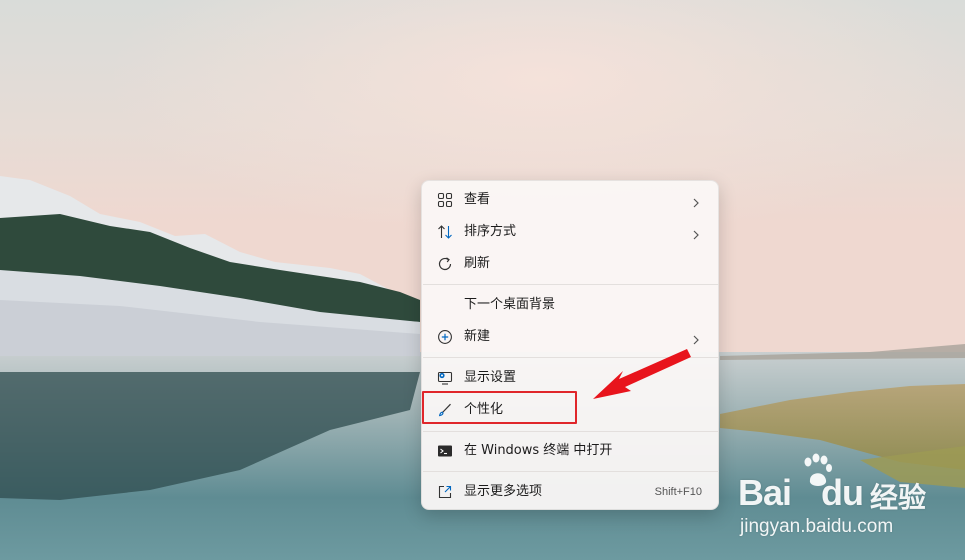 The height and width of the screenshot is (560, 965). Describe the element at coordinates (538, 450) in the screenshot. I see `menu-item-label: 在 Windows 终端 中打开` at that location.